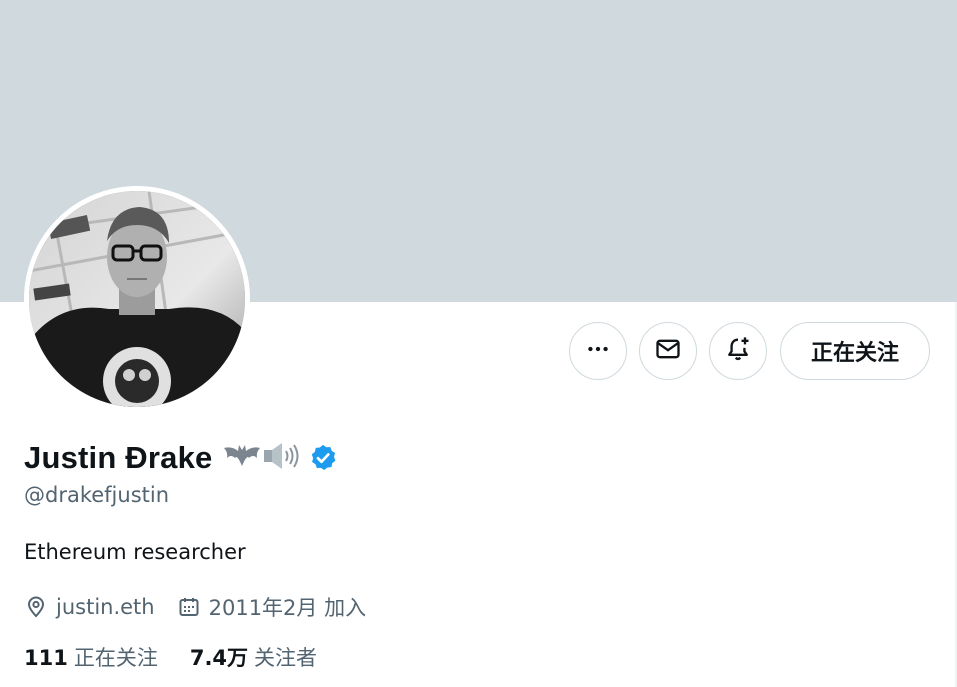 Image resolution: width=957 pixels, height=687 pixels. What do you see at coordinates (323, 458) in the screenshot?
I see `verified-badge-icon` at bounding box center [323, 458].